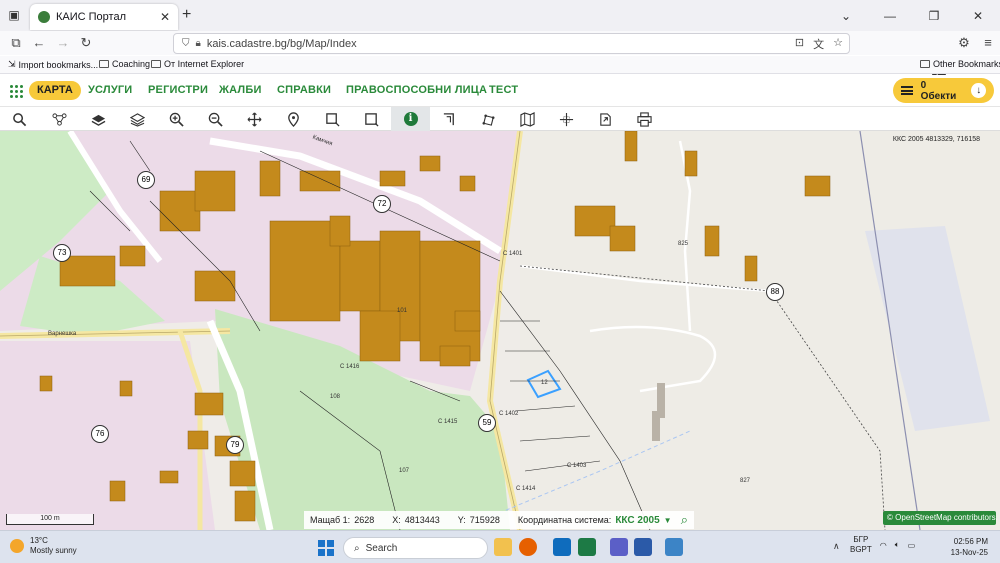  What do you see at coordinates (98, 119) in the screenshot?
I see `layers-icon` at bounding box center [98, 119].